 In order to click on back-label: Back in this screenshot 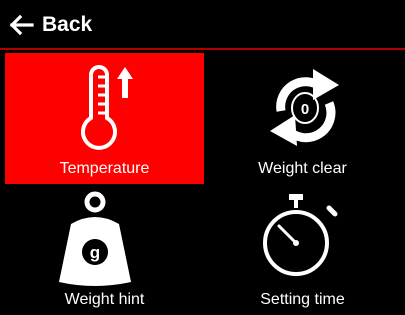, I will do `click(67, 24)`.